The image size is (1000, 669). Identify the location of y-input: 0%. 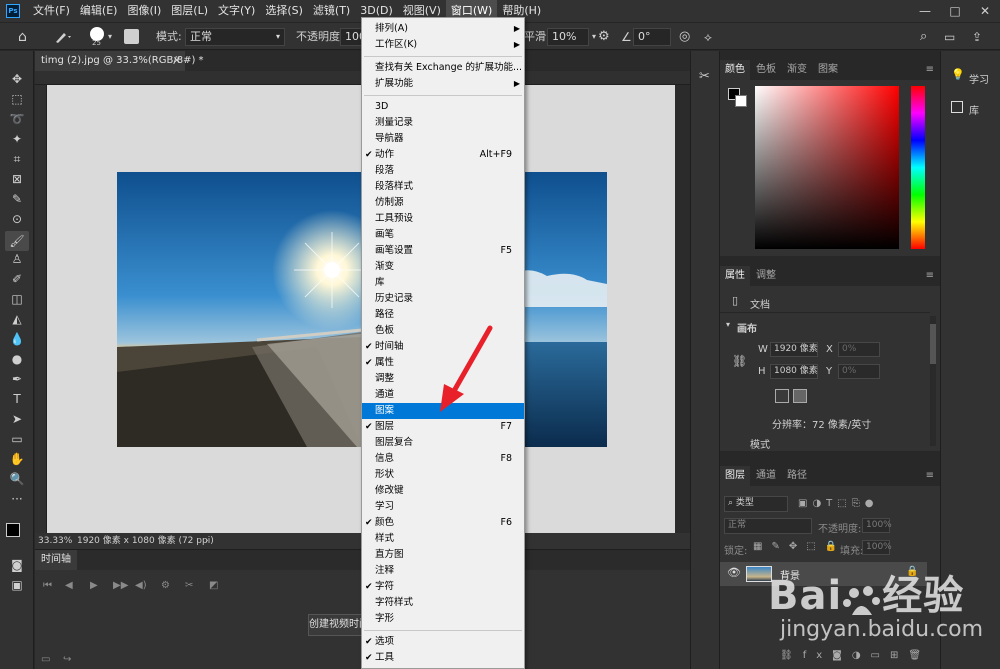
(859, 371).